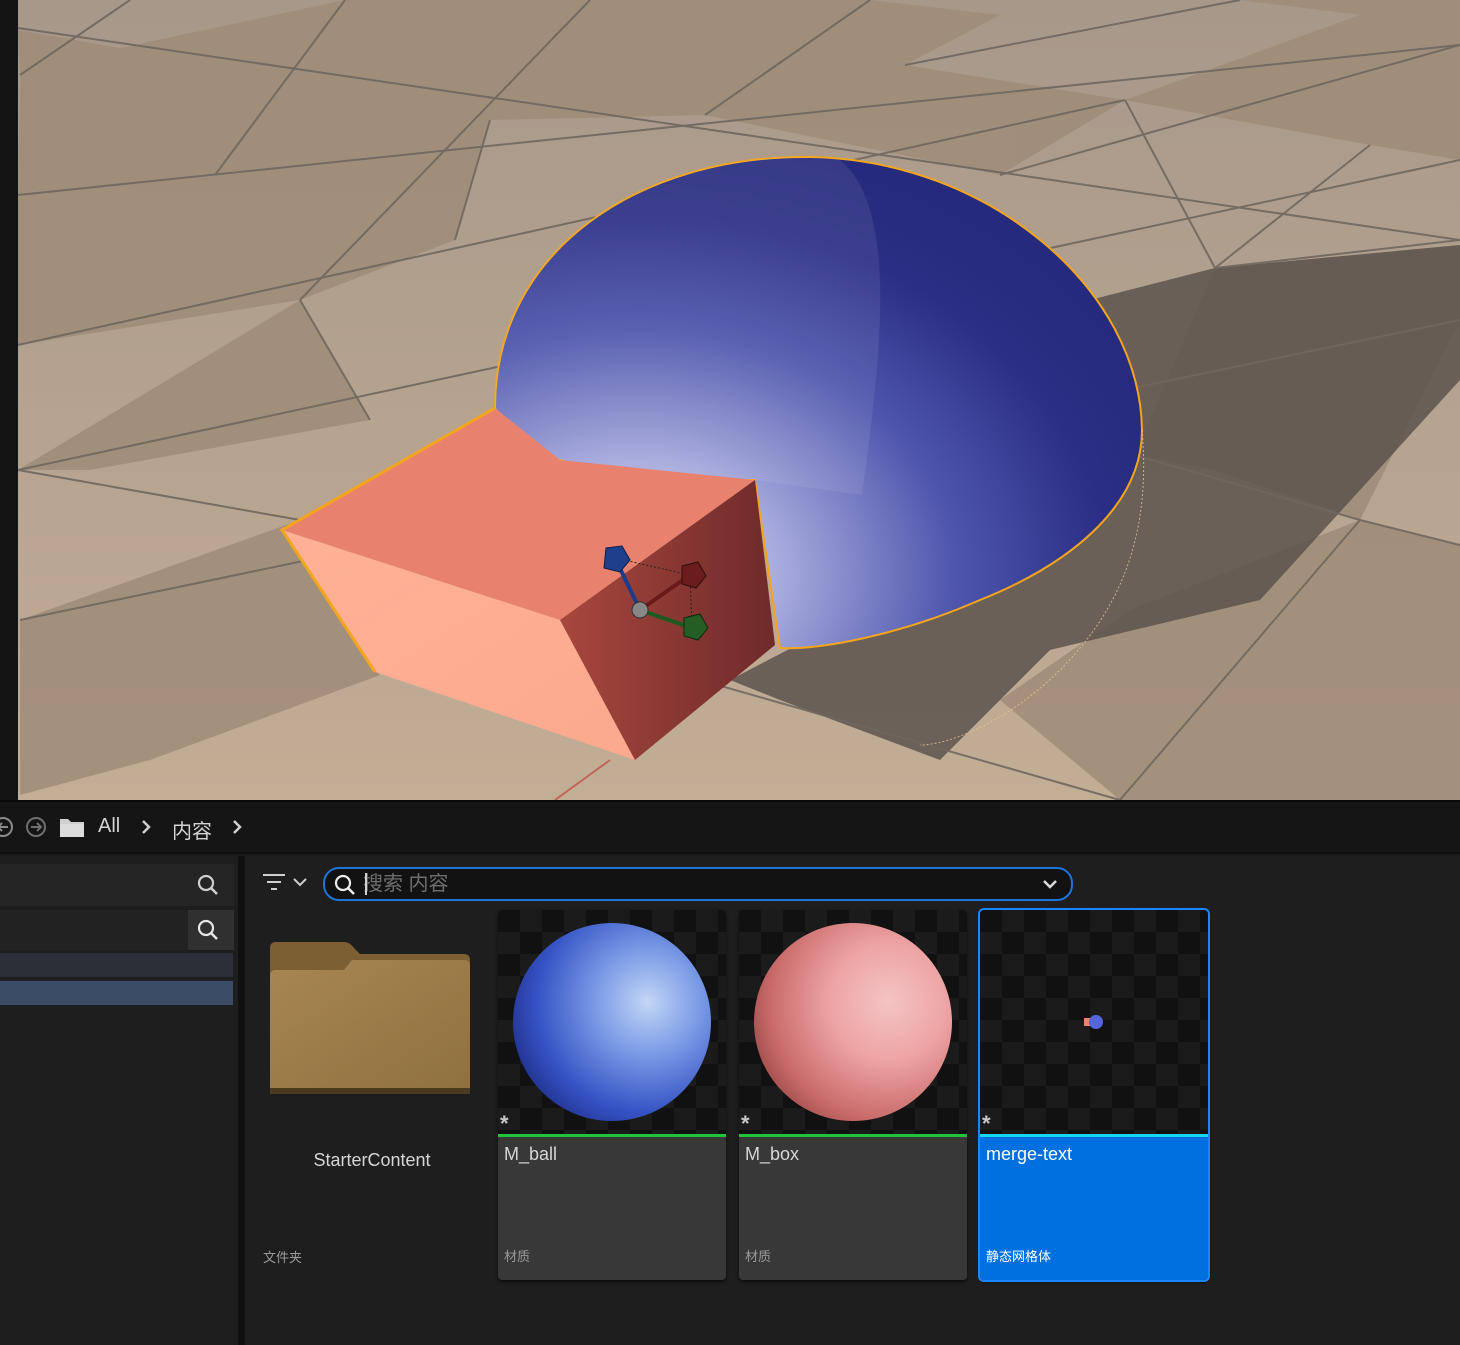 Image resolution: width=1460 pixels, height=1345 pixels. I want to click on folder-tree-row-selected, so click(116, 993).